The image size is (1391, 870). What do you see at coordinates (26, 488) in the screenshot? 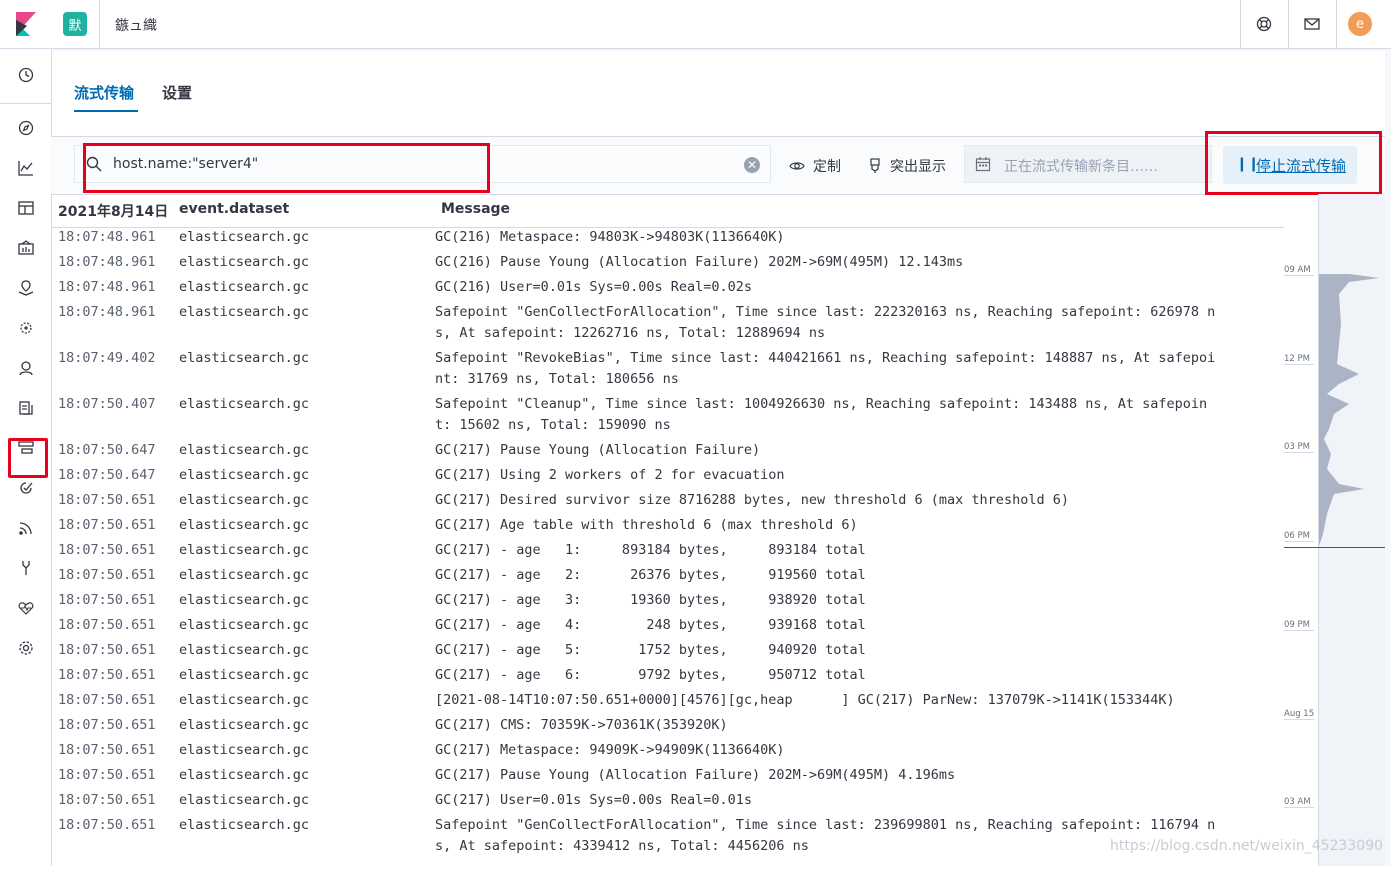
I see `apm-icon` at bounding box center [26, 488].